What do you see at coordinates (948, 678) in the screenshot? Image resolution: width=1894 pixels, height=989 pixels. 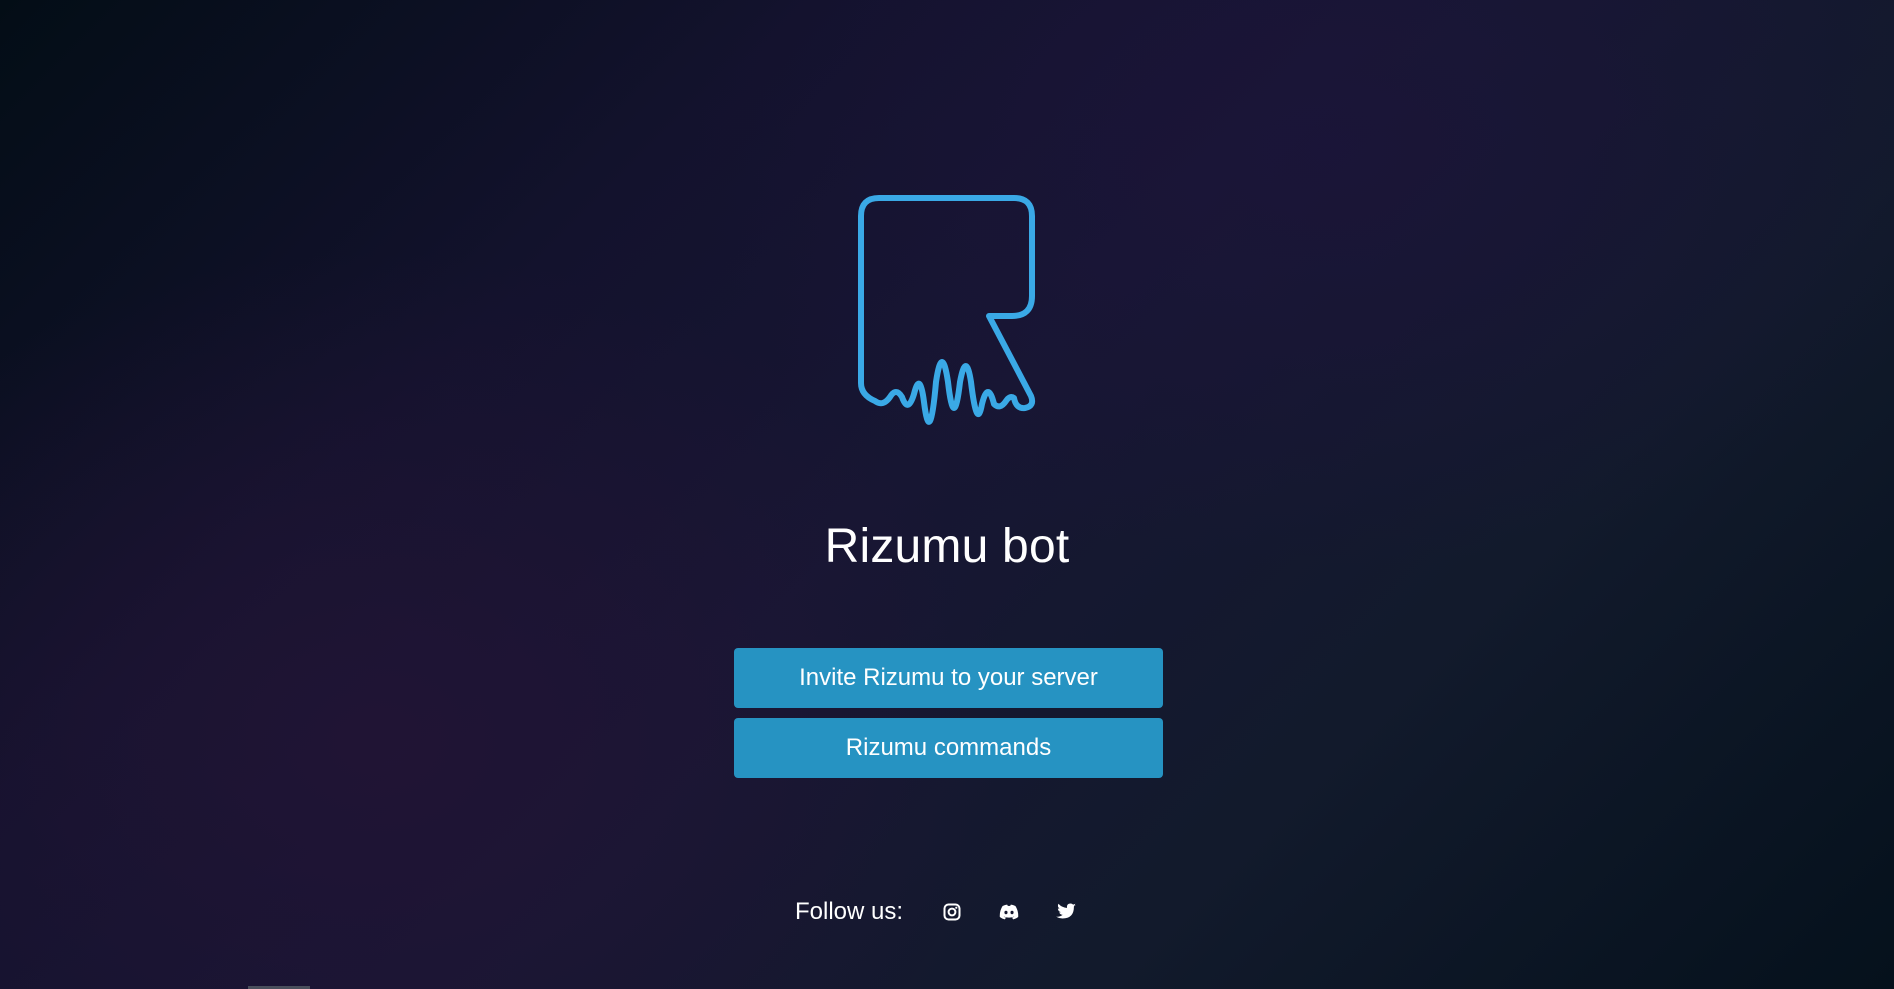 I see `invite-button: Invite Rizumu to your server` at bounding box center [948, 678].